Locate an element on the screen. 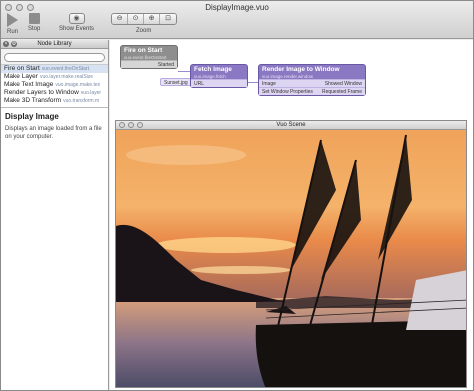 This screenshot has width=474, height=391. library-item: Fire on Start vuo.event.fireOnStart is located at coordinates (54, 68).